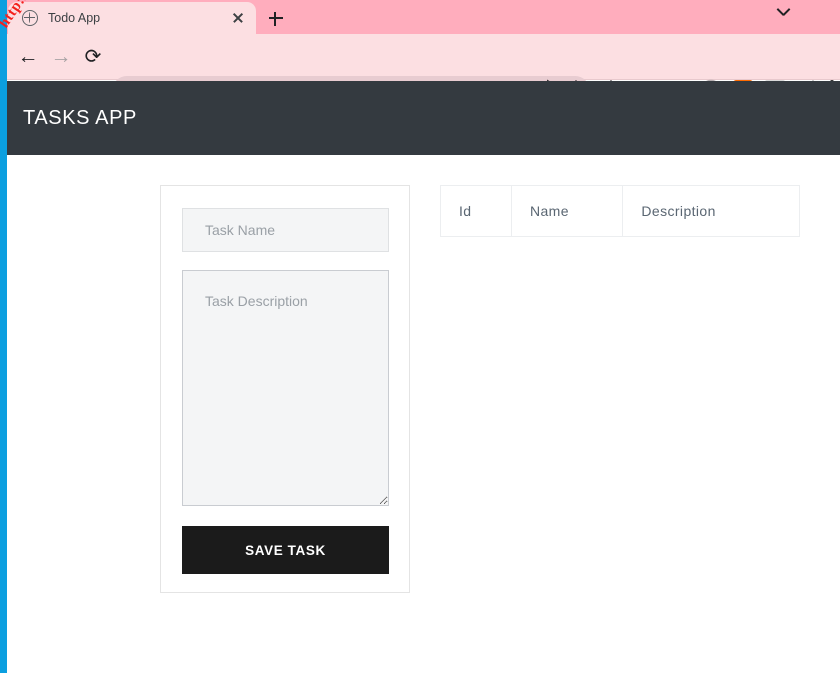 This screenshot has height=673, width=840. I want to click on browser-toolbar: ← → ⟳ 주의 요함 http://gctask.com A, so click(420, 70).